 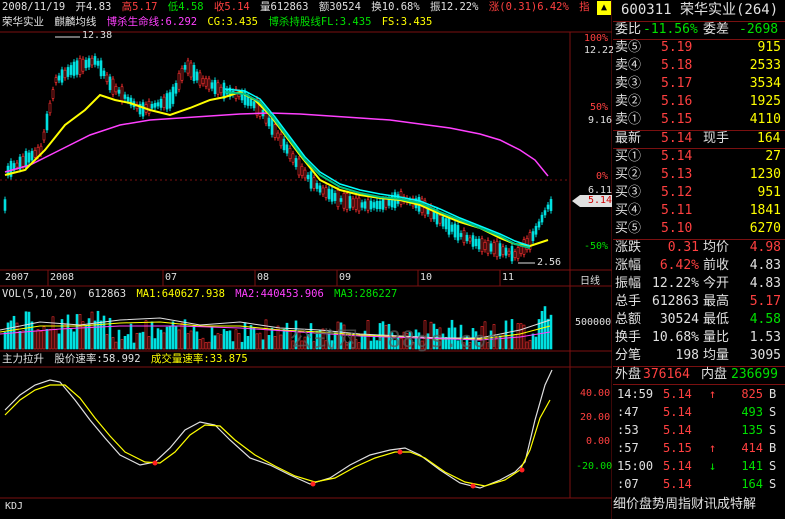 I want to click on buy-volume: 1230, so click(x=765, y=174).